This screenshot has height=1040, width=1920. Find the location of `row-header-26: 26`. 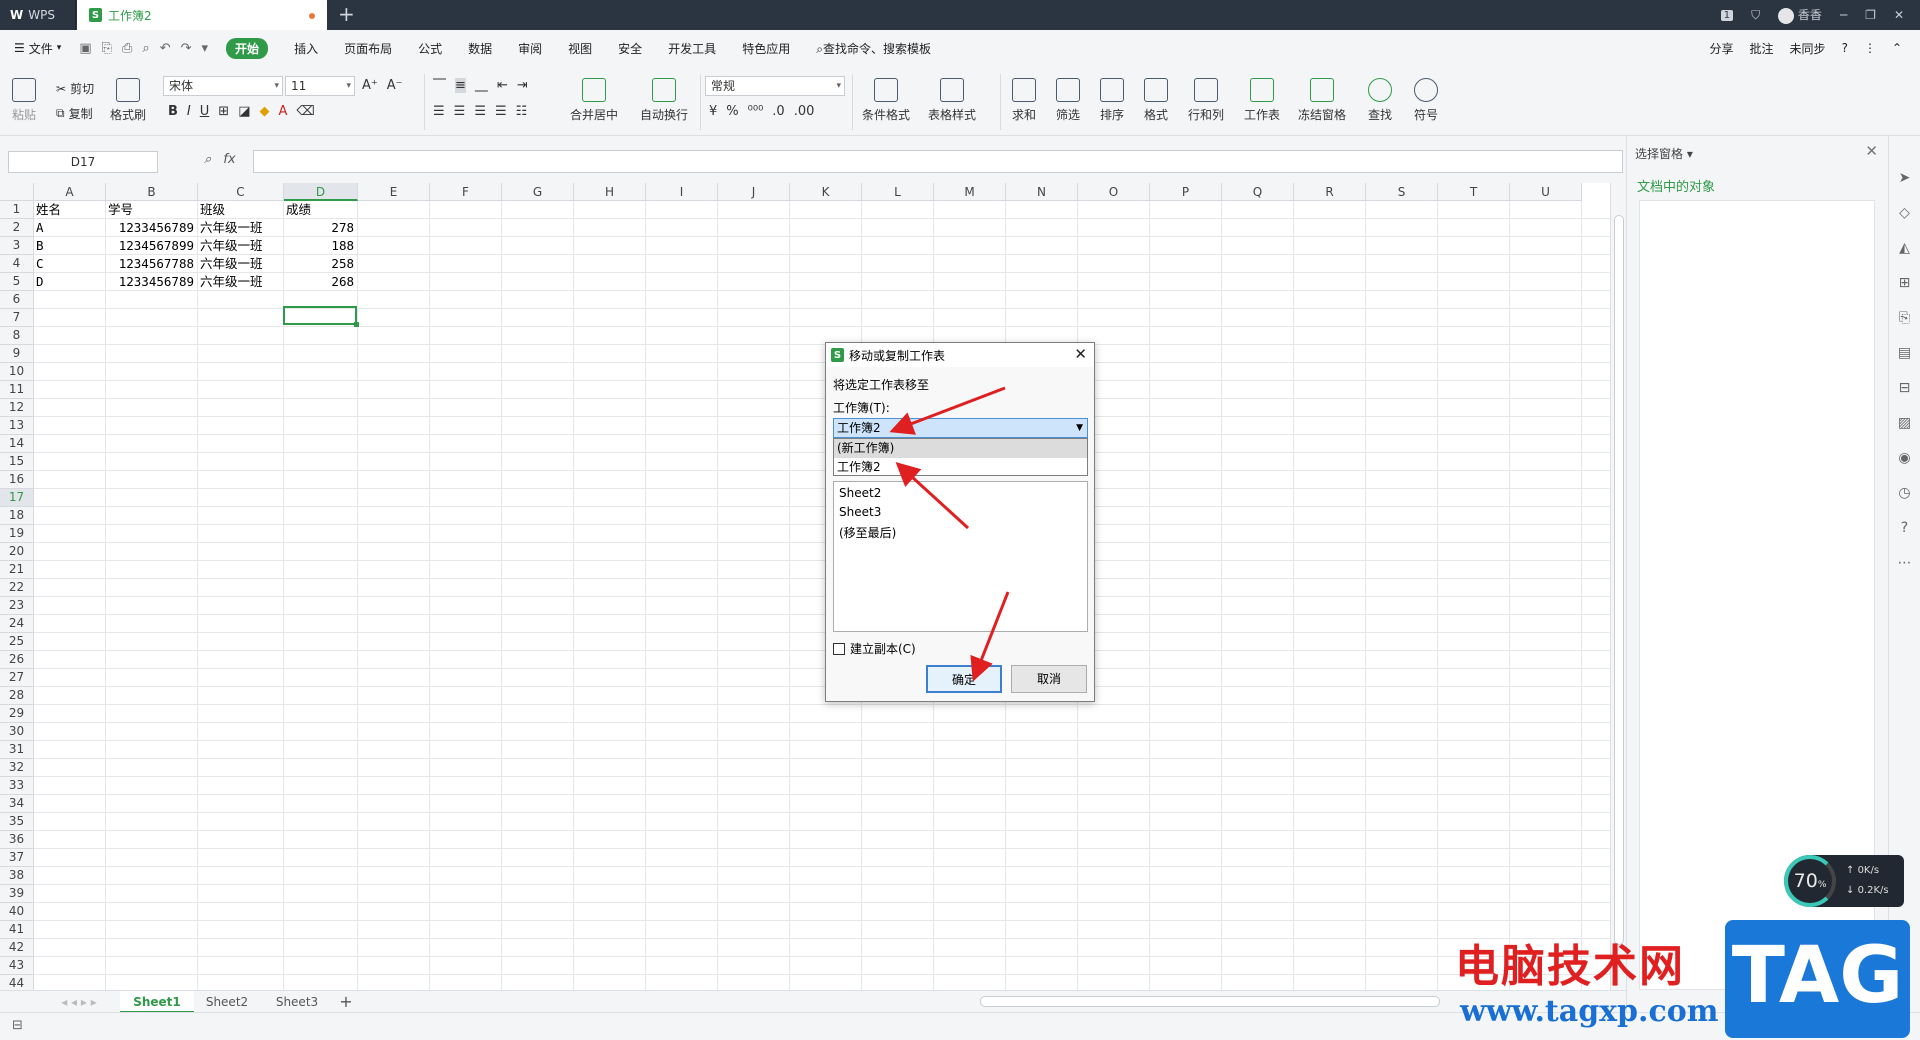

row-header-26: 26 is located at coordinates (17, 660).